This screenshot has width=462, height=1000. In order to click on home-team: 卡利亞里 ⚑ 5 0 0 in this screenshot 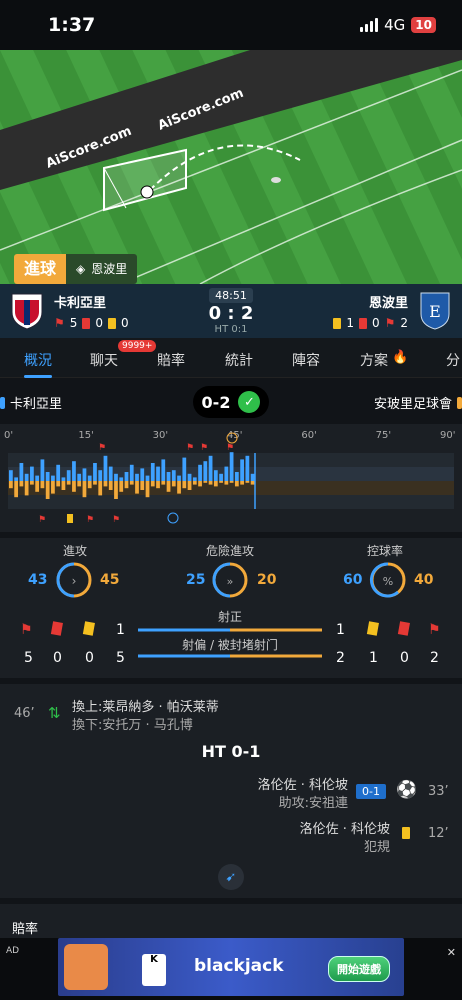, I will do `click(69, 310)`.